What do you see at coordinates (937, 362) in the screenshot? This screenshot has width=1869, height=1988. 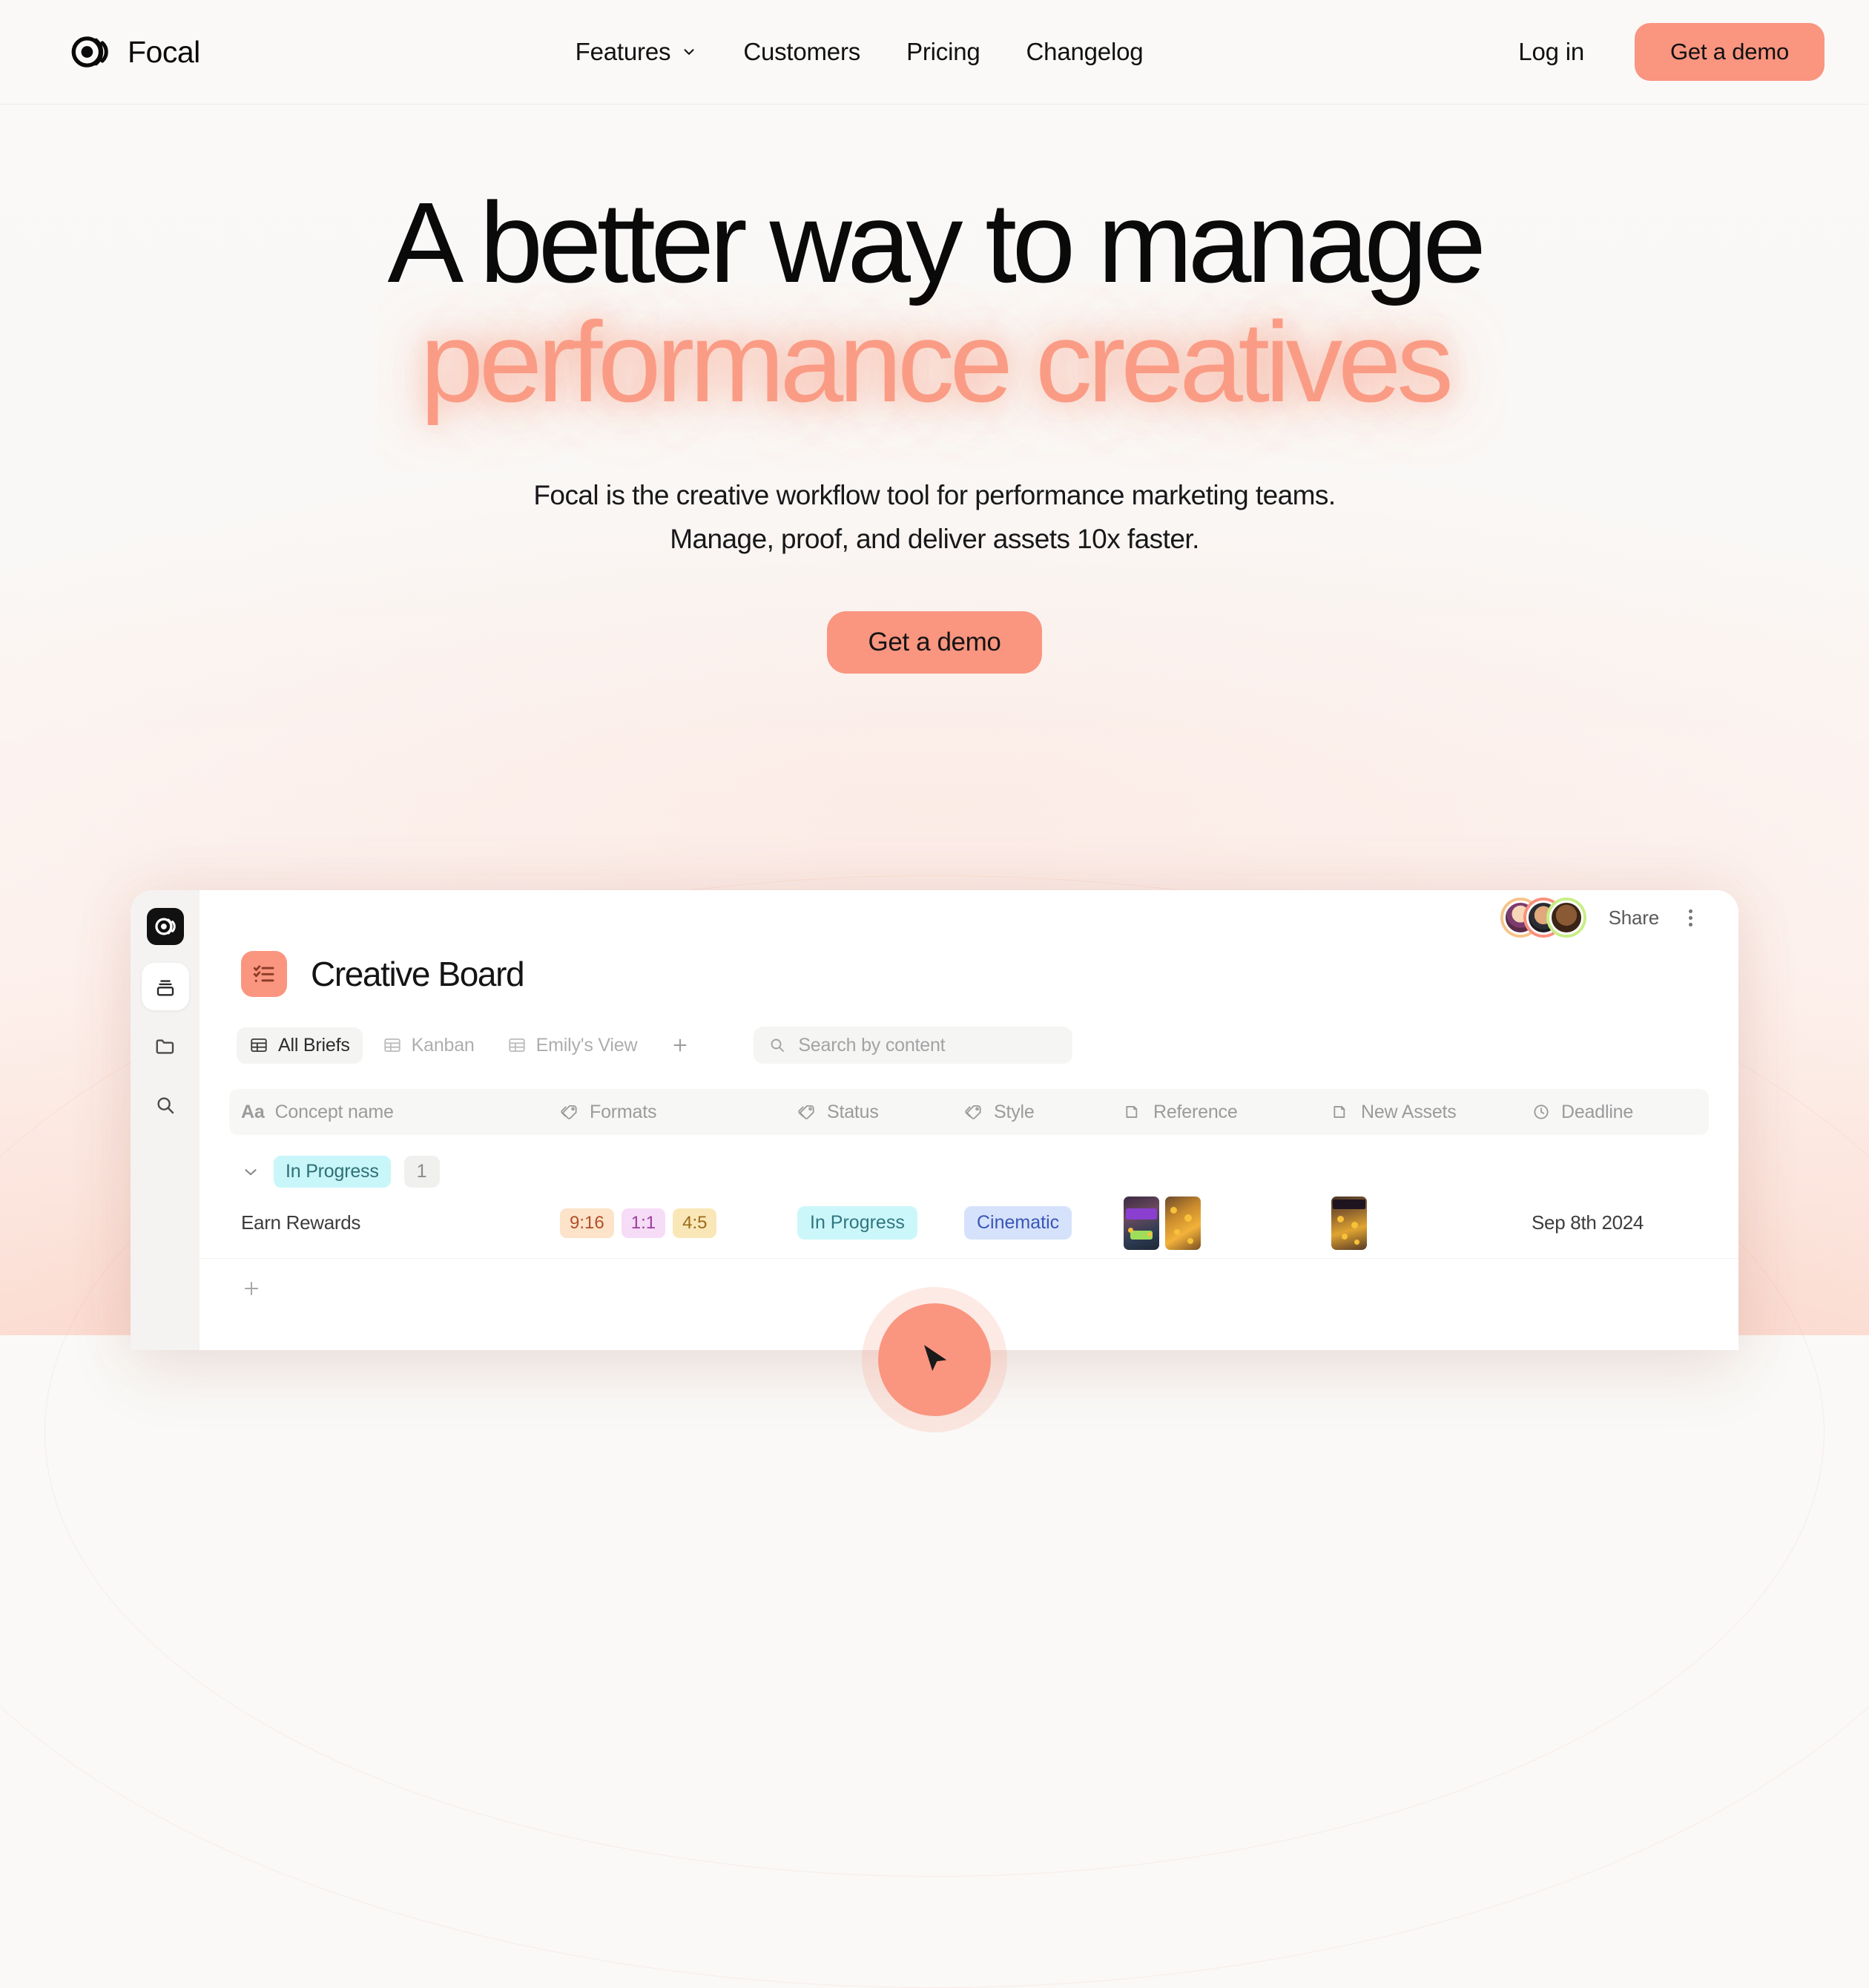 I see `headline-line-2-accent: performance creatives` at bounding box center [937, 362].